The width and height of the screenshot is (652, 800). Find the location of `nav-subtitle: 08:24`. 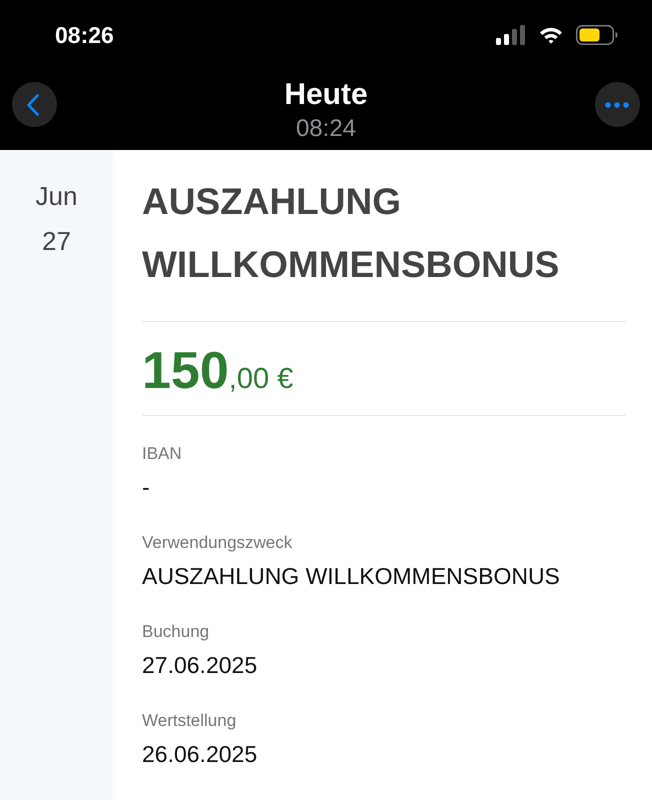

nav-subtitle: 08:24 is located at coordinates (326, 129).